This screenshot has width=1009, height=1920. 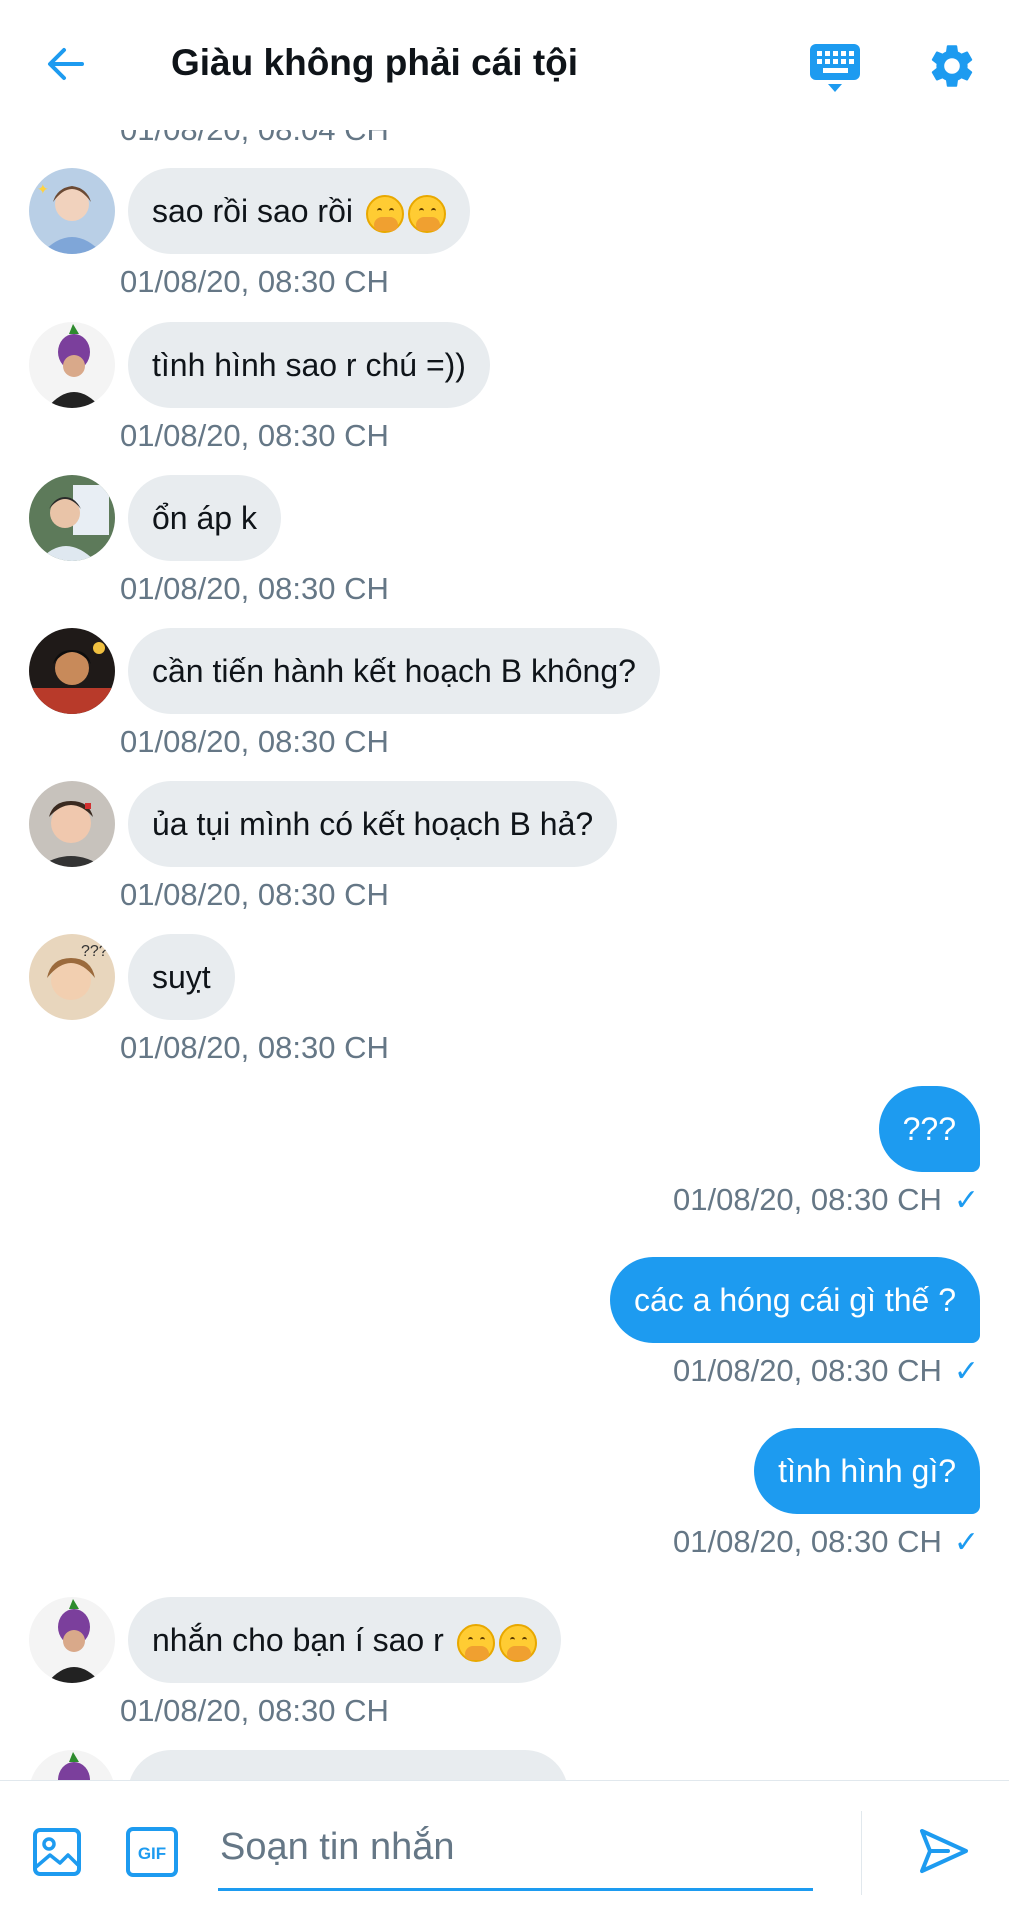 I want to click on message-bubble: ổn áp k, so click(x=204, y=518).